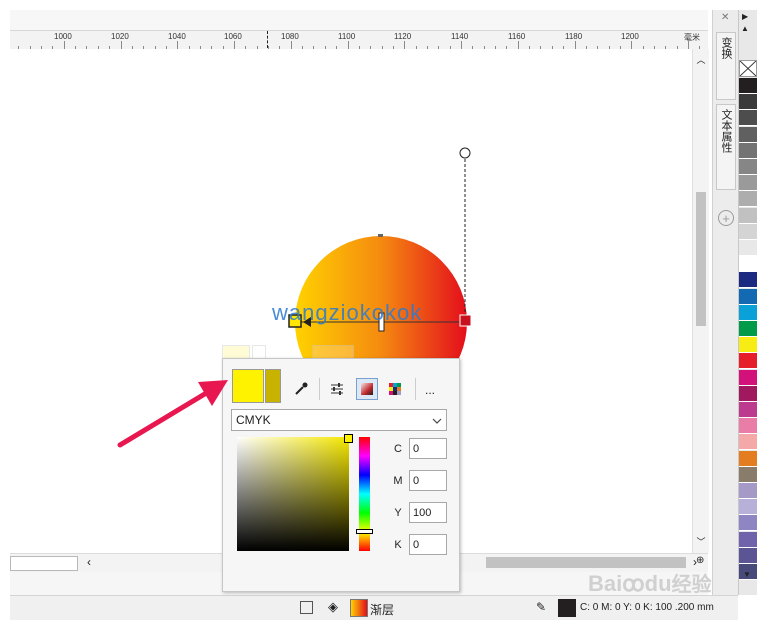 This screenshot has width=772, height=634. What do you see at coordinates (701, 259) in the screenshot?
I see `vertical-scroll-thumb` at bounding box center [701, 259].